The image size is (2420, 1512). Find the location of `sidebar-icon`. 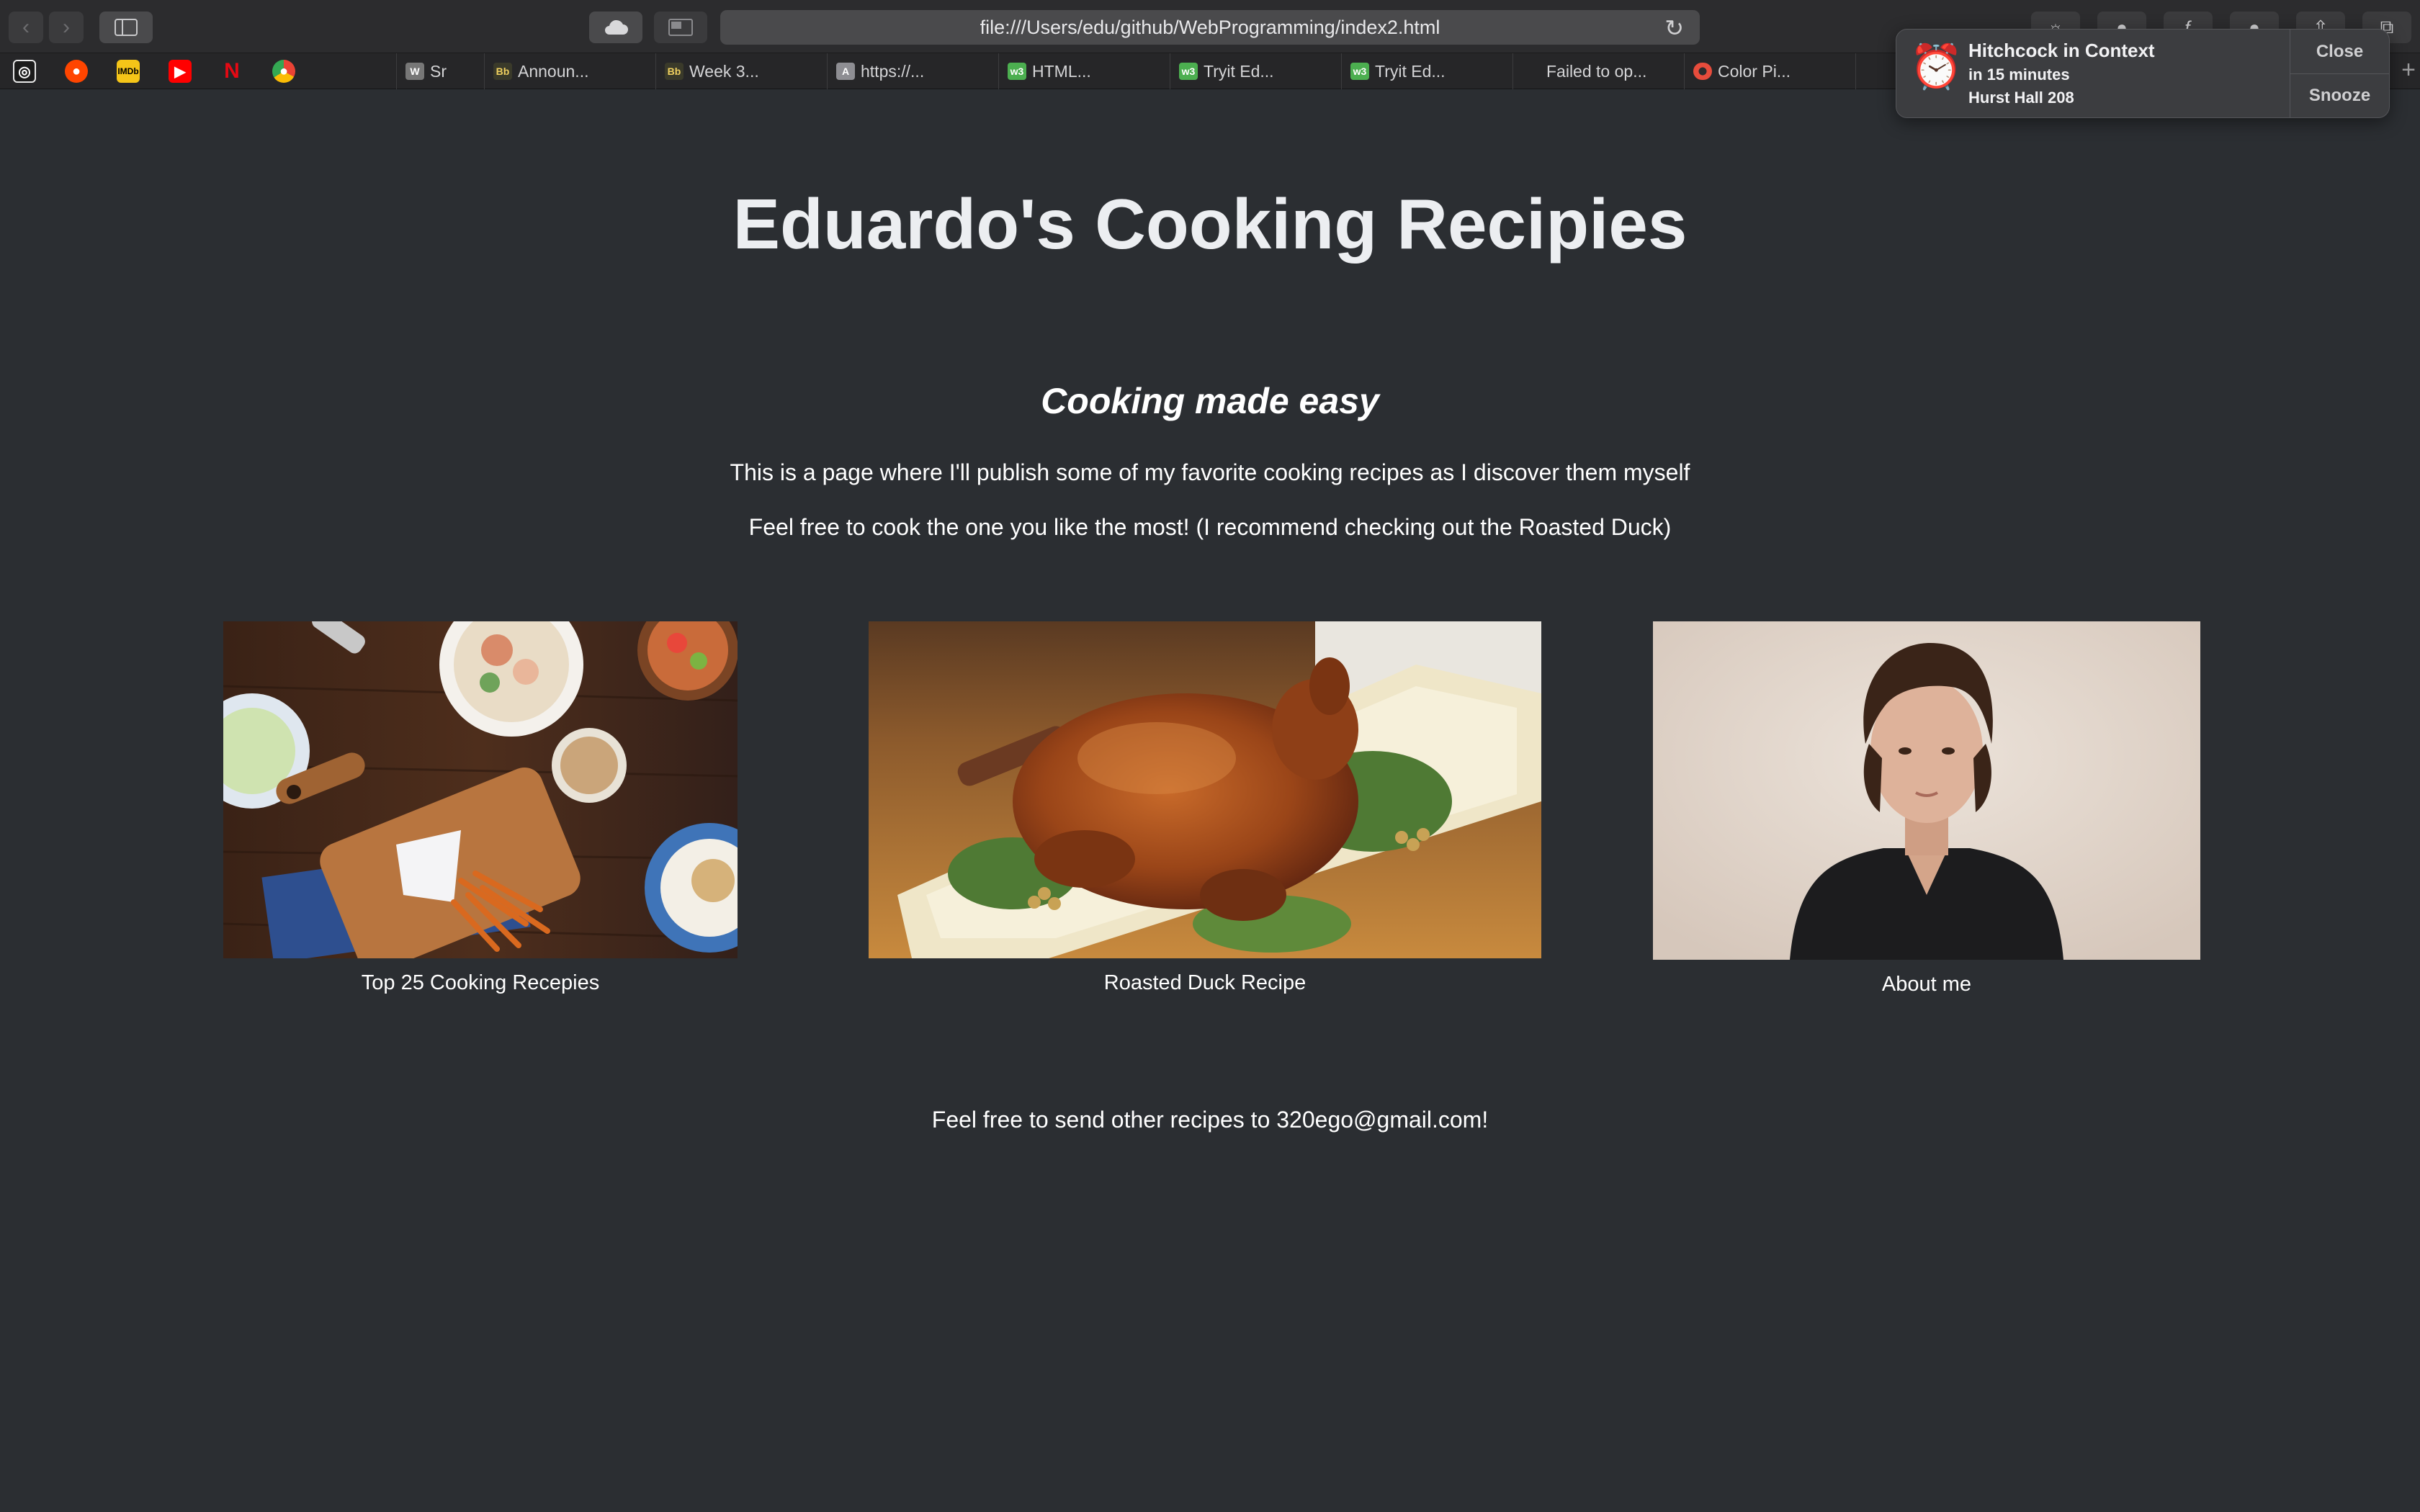

sidebar-icon is located at coordinates (127, 27).